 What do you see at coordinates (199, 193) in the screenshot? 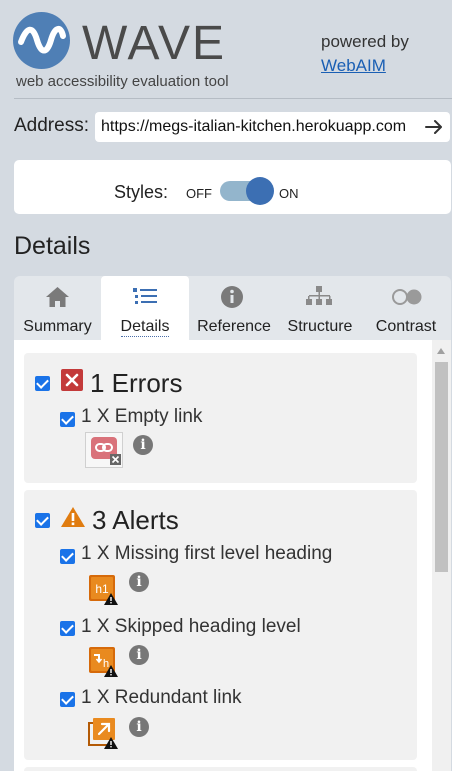
I see `styles-off-label: OFF` at bounding box center [199, 193].